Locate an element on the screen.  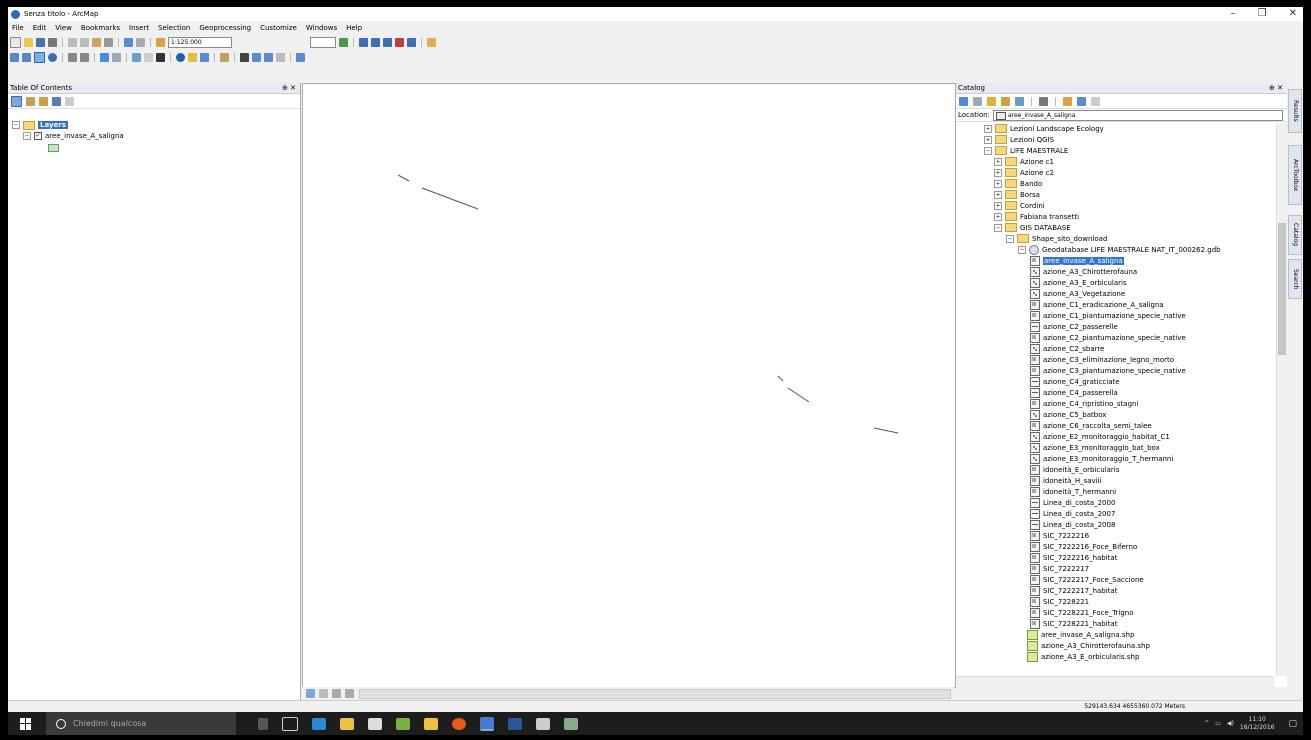
redo-icon is located at coordinates (140, 42).